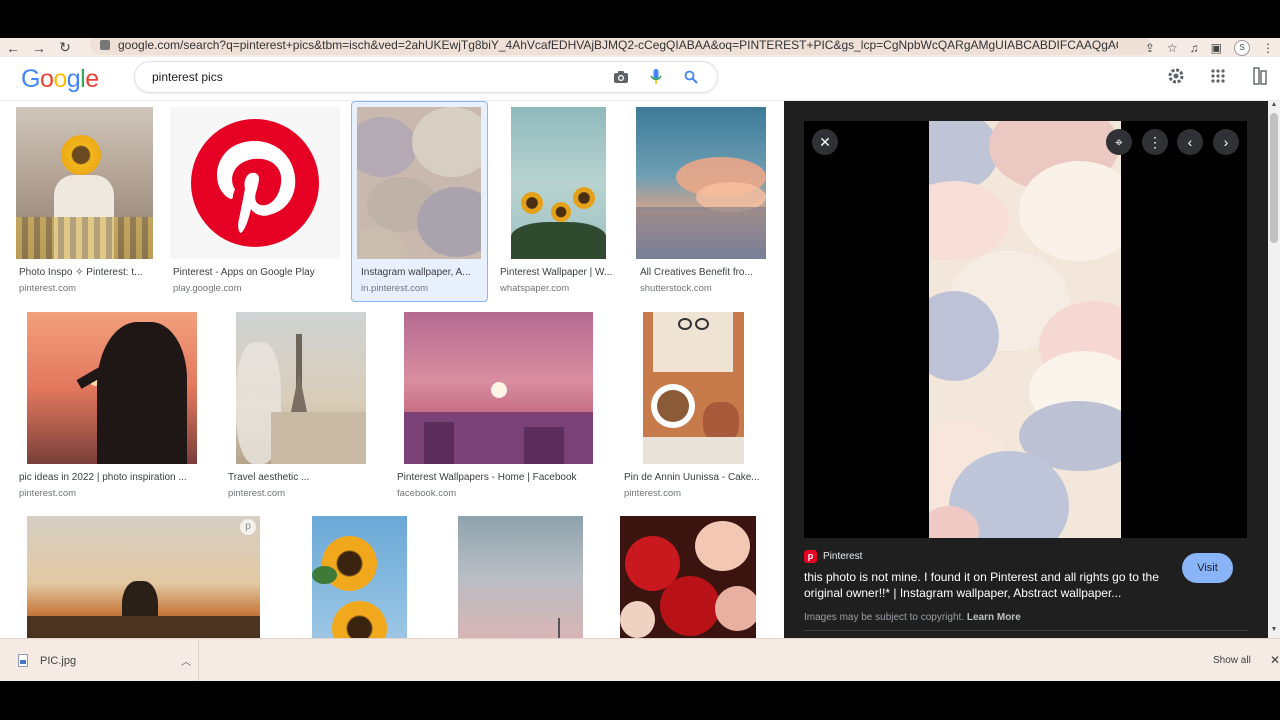 The image size is (1280, 720). I want to click on result-title: Pinterest Wallpapers - Home | Facebook, so click(504, 477).